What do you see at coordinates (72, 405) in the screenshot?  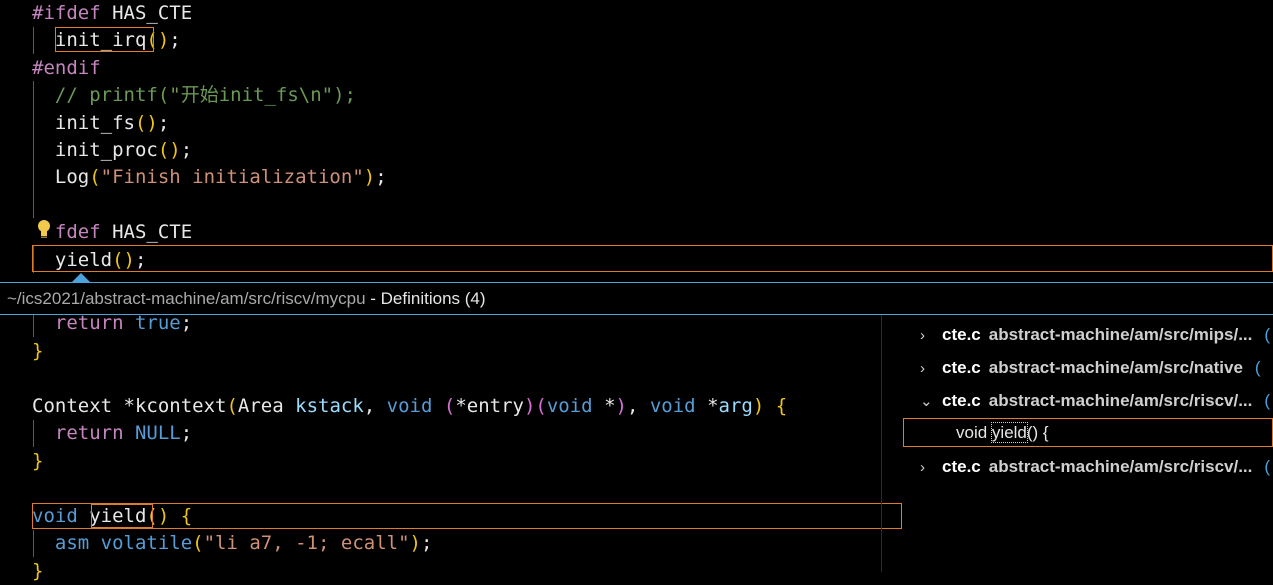 I see `code-token: Context` at bounding box center [72, 405].